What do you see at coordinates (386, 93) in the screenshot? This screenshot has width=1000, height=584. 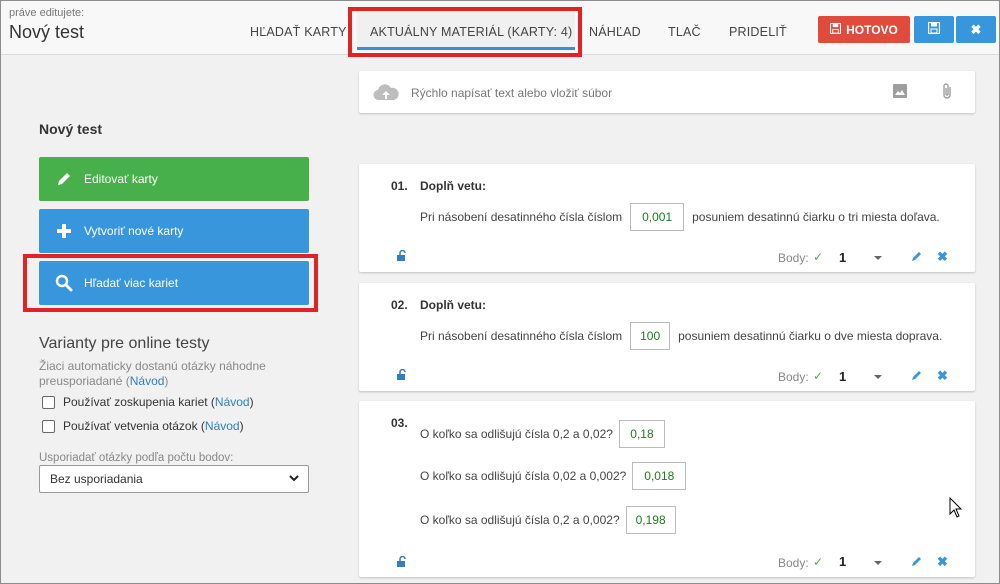 I see `cloud-upload-icon` at bounding box center [386, 93].